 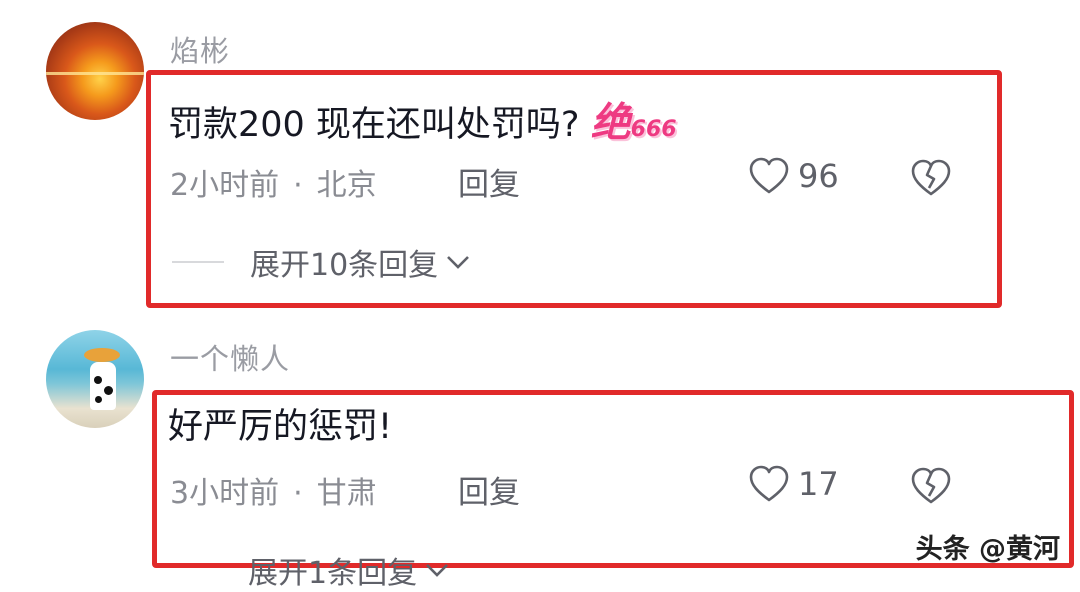 What do you see at coordinates (818, 484) in the screenshot?
I see `like-count: 17` at bounding box center [818, 484].